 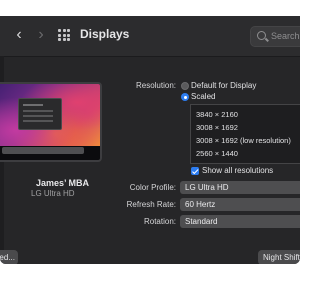 I want to click on color-profile-select: LG Ultra HD, so click(x=240, y=187).